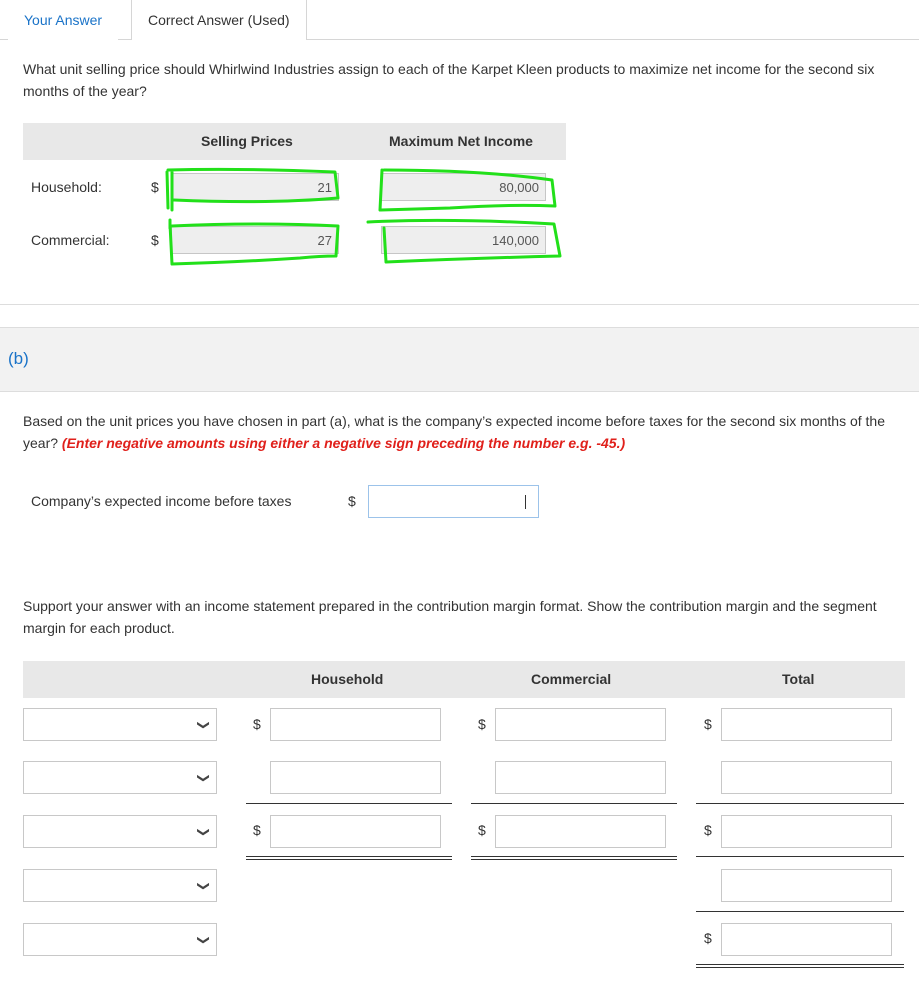 The image size is (919, 982). What do you see at coordinates (482, 830) in the screenshot?
I see `commercial-currency-3: $` at bounding box center [482, 830].